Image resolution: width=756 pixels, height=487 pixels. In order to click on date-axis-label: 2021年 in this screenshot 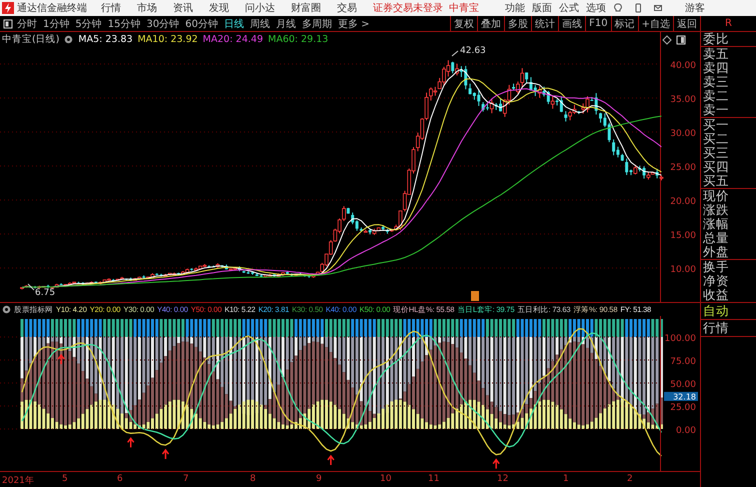, I will do `click(18, 480)`.